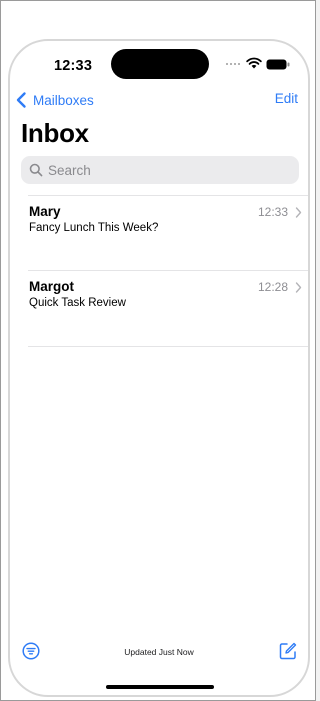  Describe the element at coordinates (160, 687) in the screenshot. I see `home-indicator` at that location.